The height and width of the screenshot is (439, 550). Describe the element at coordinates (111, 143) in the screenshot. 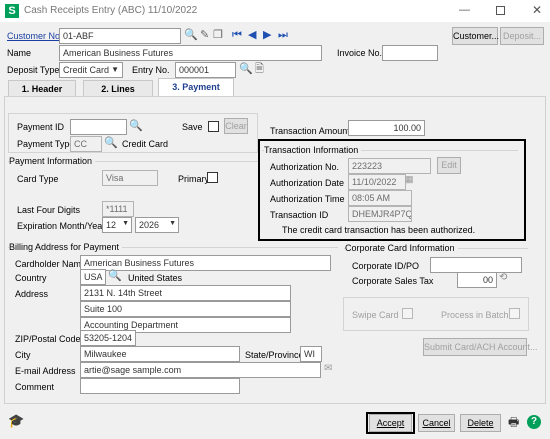

I see `payment-type-lookup-icon: 🔍` at that location.